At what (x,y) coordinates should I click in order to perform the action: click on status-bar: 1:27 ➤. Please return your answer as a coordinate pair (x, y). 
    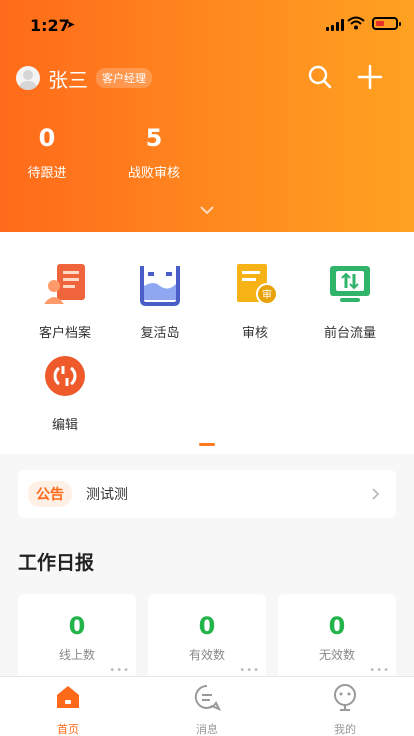
    Looking at the image, I should click on (207, 25).